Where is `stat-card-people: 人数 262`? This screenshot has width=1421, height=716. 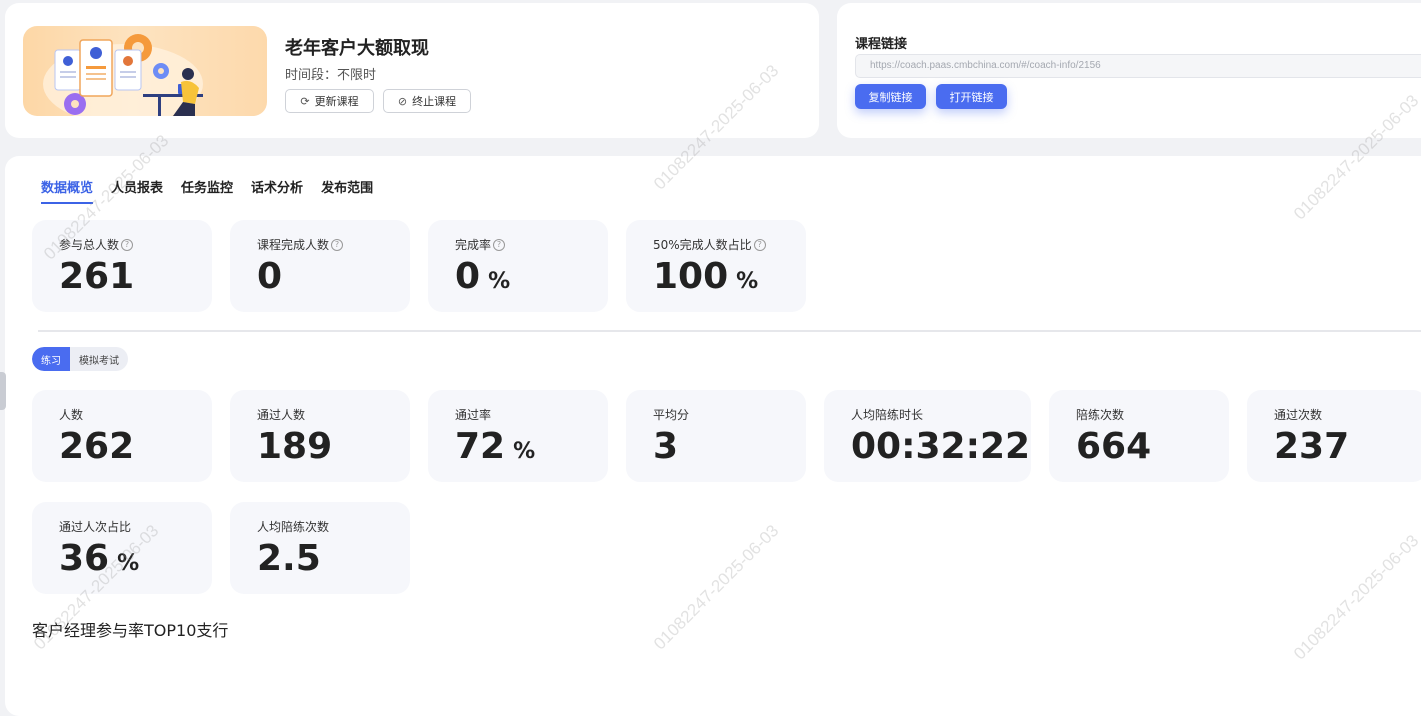
stat-card-people: 人数 262 is located at coordinates (122, 436).